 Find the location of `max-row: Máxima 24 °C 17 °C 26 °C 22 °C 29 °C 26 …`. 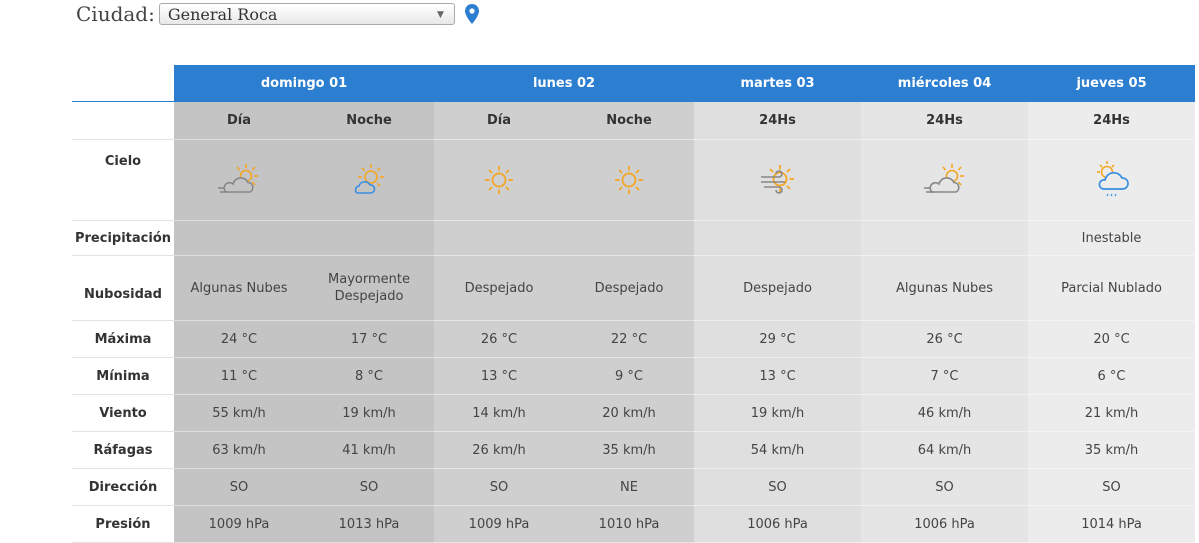

max-row: Máxima 24 °C 17 °C 26 °C 22 °C 29 °C 26 … is located at coordinates (634, 339).